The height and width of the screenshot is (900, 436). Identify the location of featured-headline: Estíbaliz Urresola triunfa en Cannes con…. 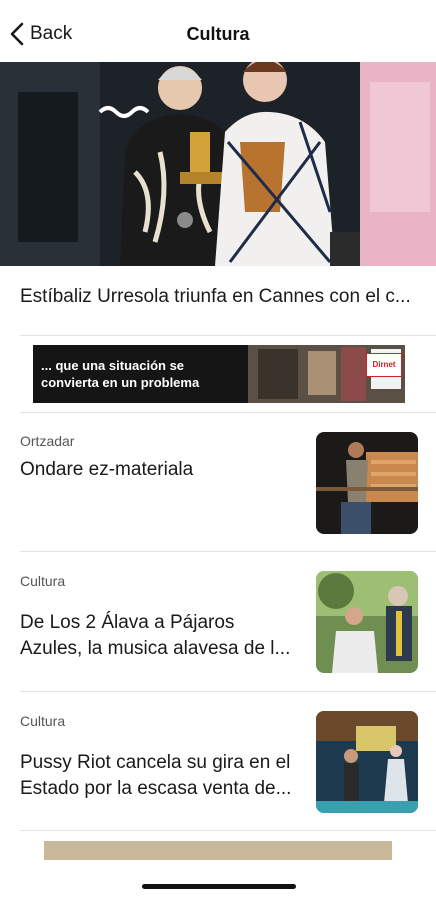
(219, 297).